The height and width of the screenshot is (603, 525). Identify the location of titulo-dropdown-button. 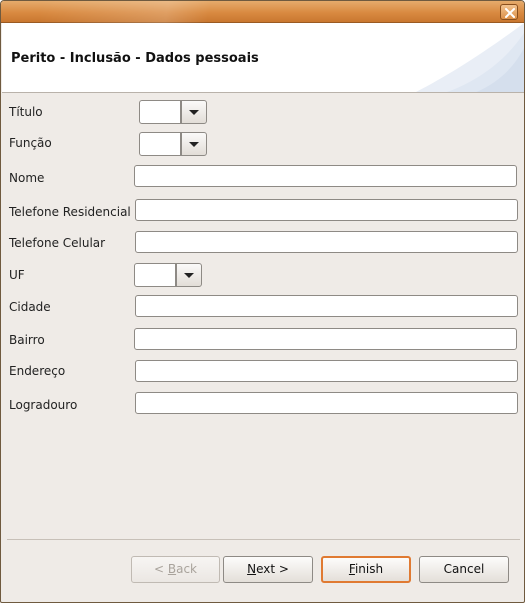
(194, 112).